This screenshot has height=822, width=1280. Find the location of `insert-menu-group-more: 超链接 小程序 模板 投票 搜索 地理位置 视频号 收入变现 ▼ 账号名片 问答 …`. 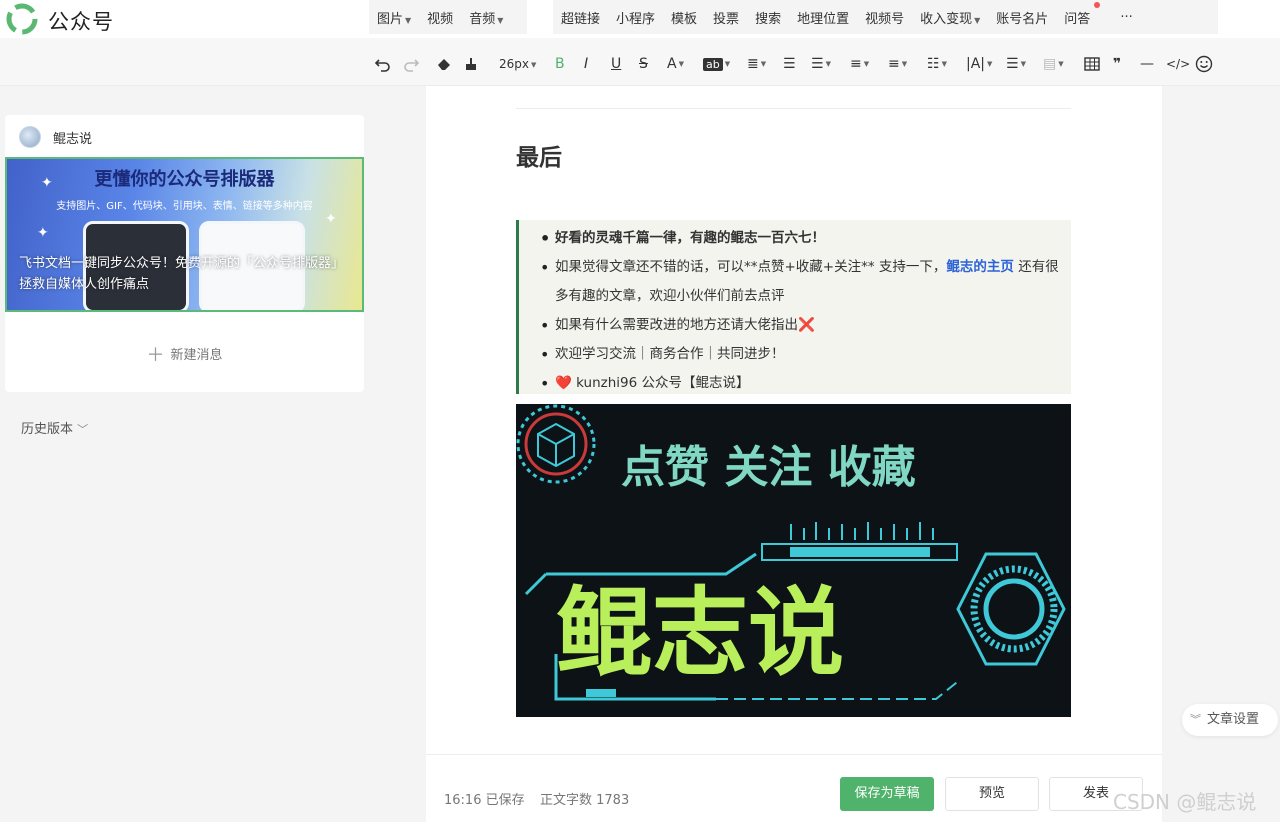

insert-menu-group-more: 超链接 小程序 模板 投票 搜索 地理位置 视频号 收入变现 ▼ 账号名片 问答 … is located at coordinates (885, 17).